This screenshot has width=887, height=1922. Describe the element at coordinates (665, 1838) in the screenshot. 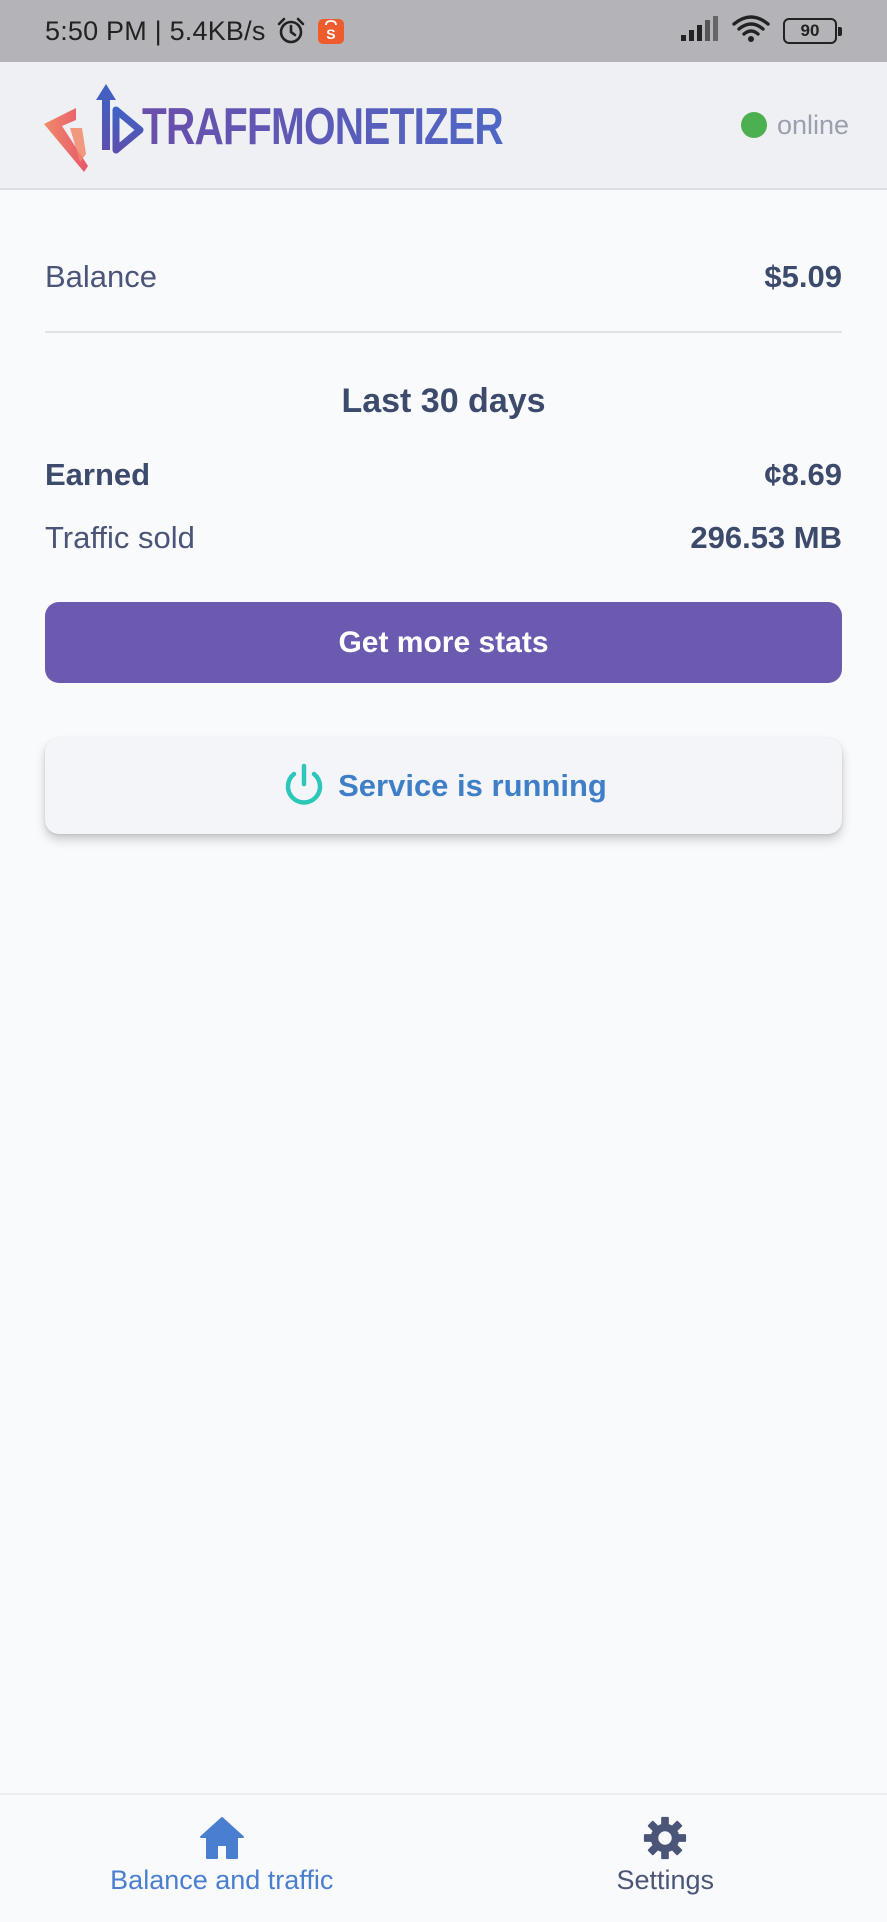

I see `gear-icon` at that location.